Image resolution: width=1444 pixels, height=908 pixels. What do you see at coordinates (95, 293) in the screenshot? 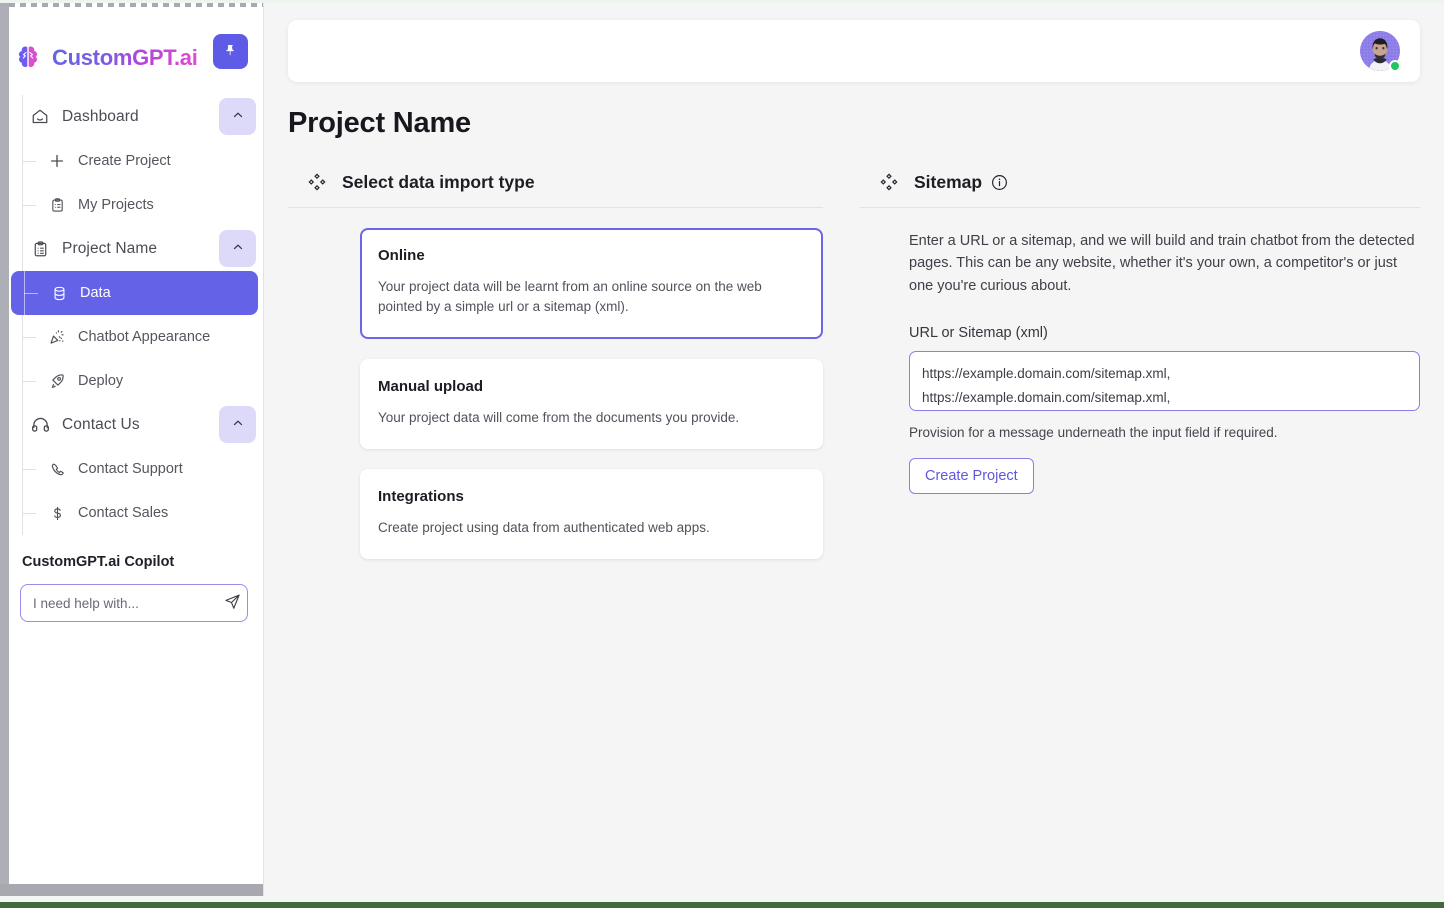
I see `sidebar-item-label: Data` at bounding box center [95, 293].